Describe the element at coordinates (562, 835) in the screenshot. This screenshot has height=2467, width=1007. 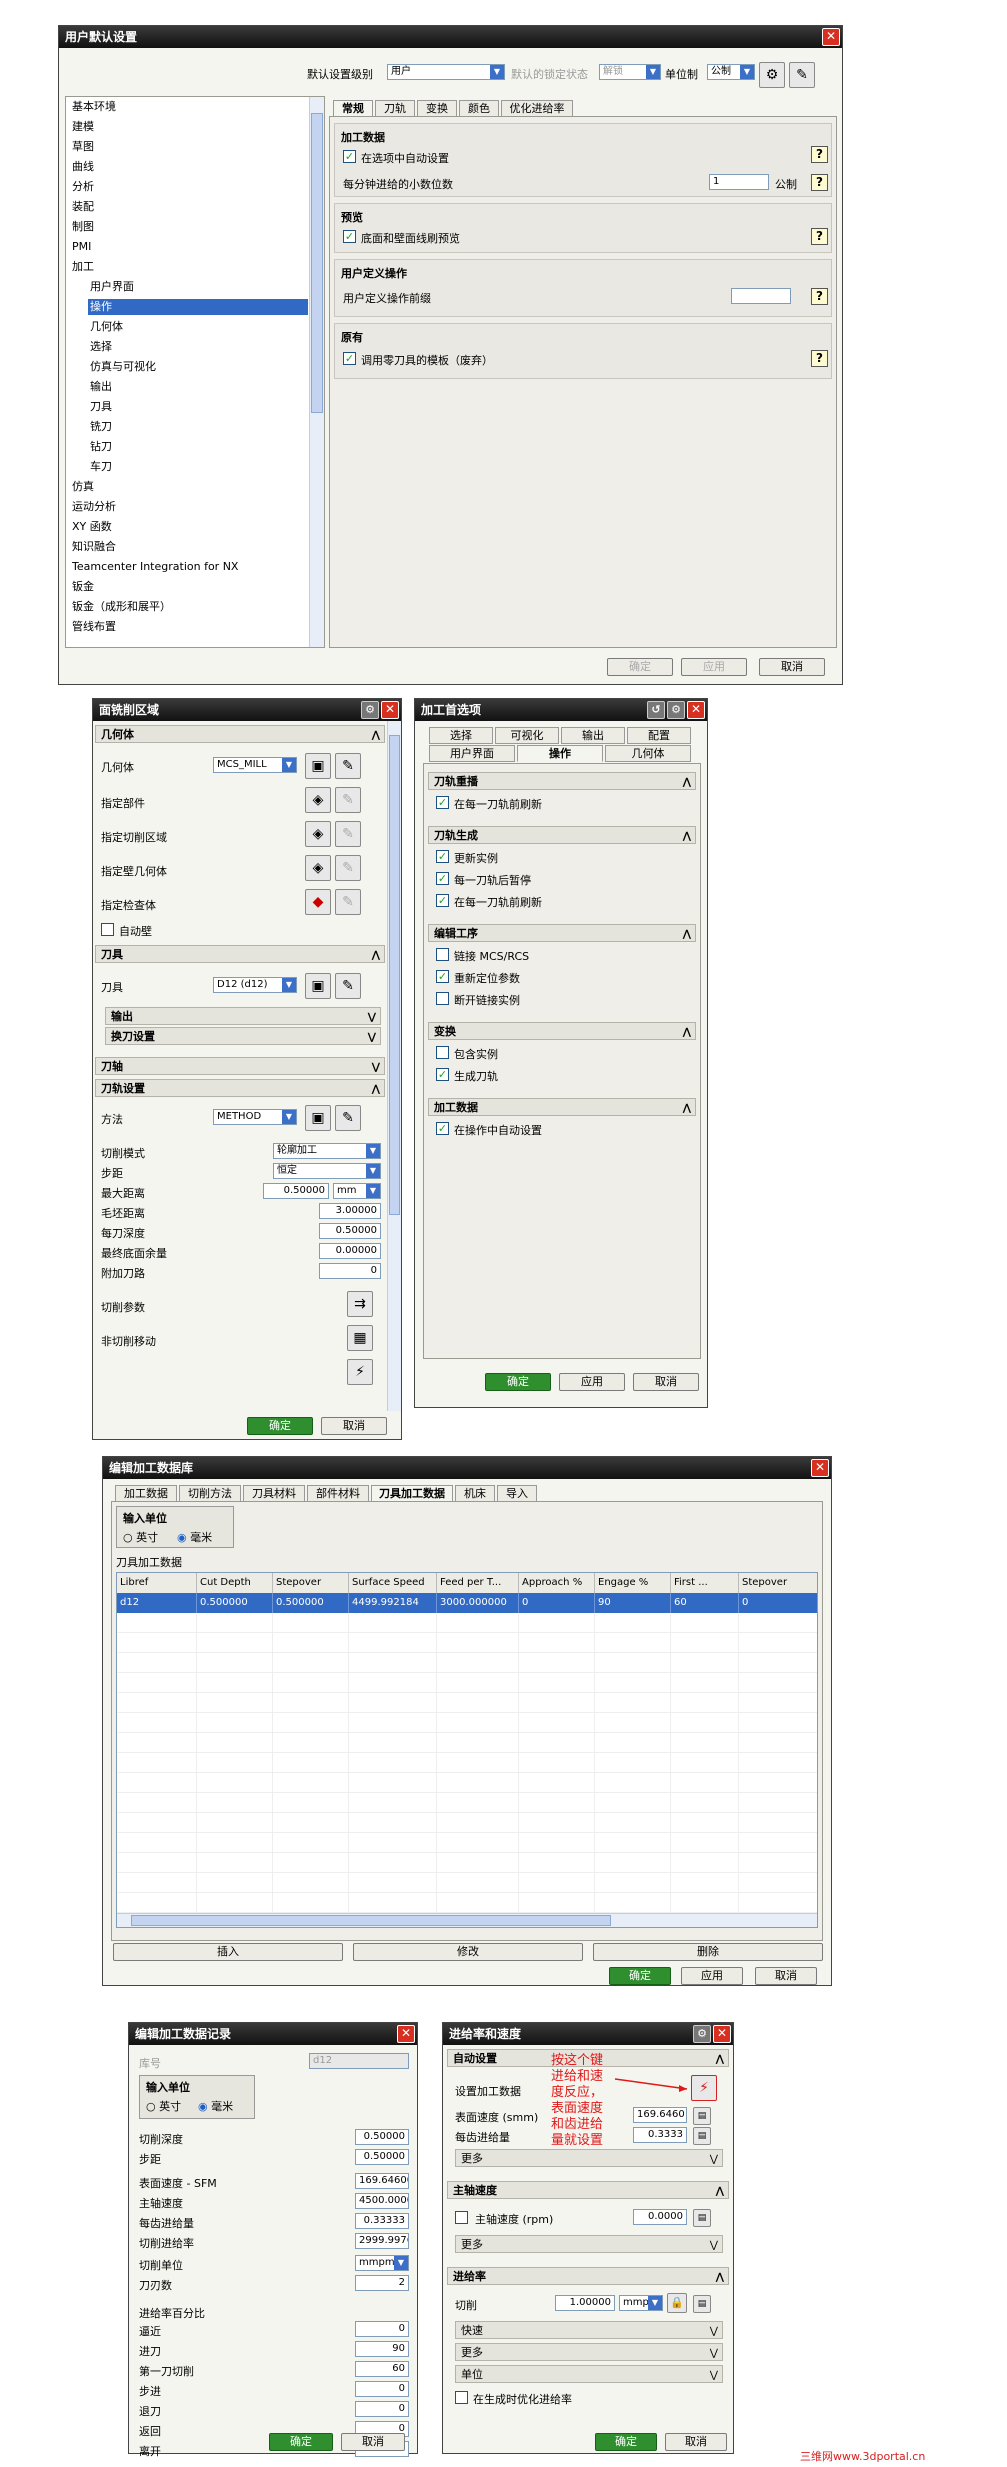
I see `section-s2: 刀轨生成 ⋀` at that location.